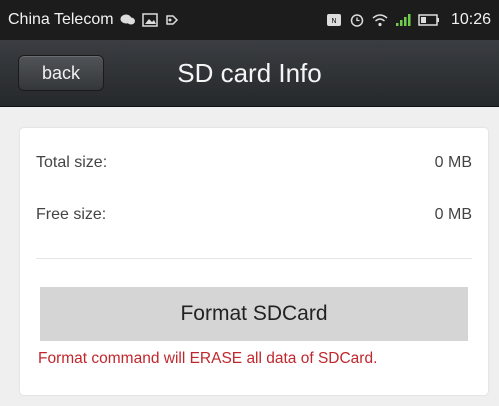 The height and width of the screenshot is (406, 499). What do you see at coordinates (470, 19) in the screenshot?
I see `clock: 10:26` at bounding box center [470, 19].